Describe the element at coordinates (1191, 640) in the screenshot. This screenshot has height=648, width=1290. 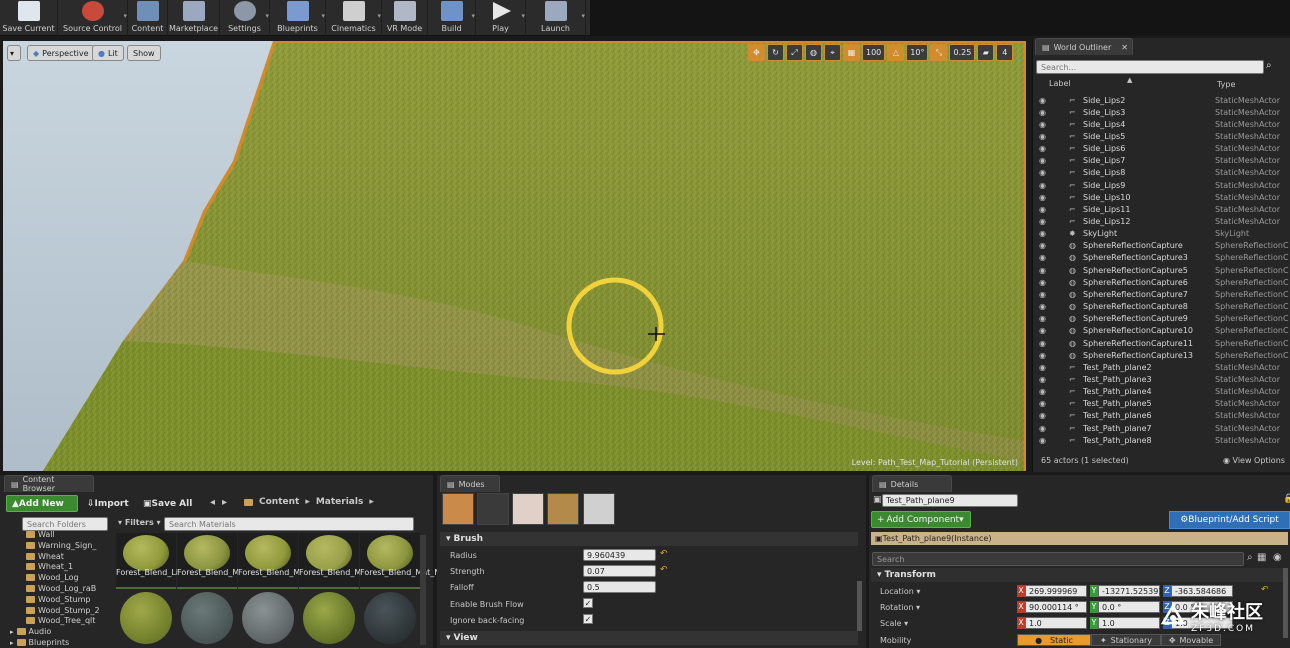
I see `mobility-movable-button: ✥ Movable` at that location.